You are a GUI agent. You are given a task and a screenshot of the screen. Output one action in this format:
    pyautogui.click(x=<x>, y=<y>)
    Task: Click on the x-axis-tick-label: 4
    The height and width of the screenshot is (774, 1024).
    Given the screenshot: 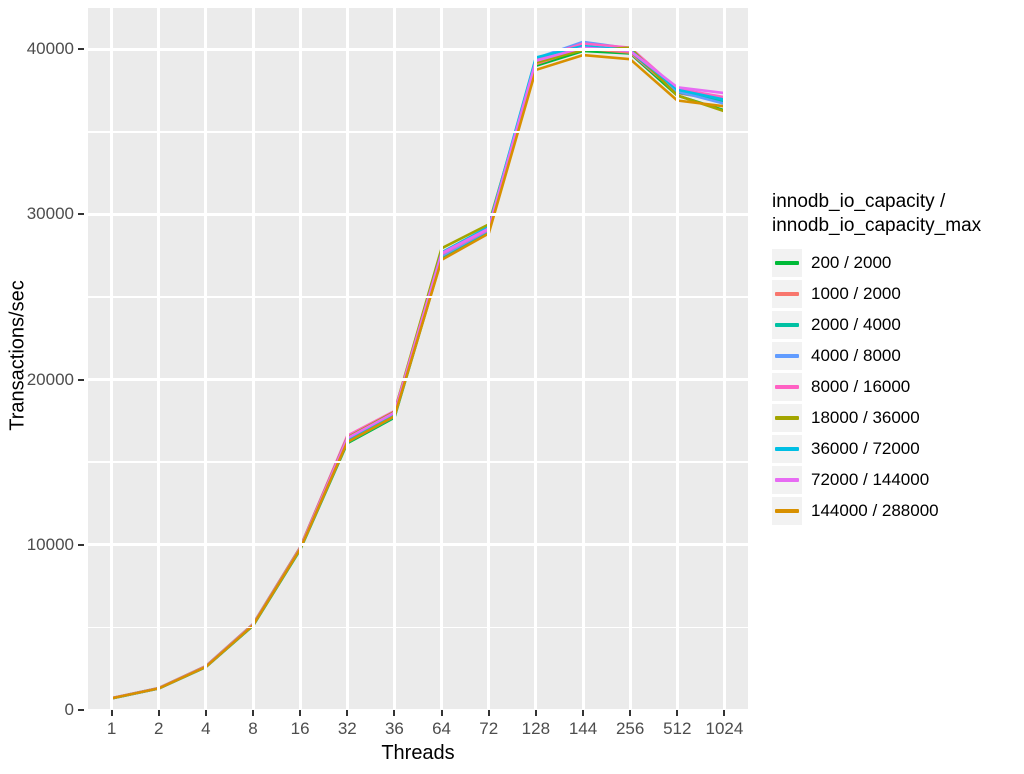 What is the action you would take?
    pyautogui.click(x=206, y=728)
    